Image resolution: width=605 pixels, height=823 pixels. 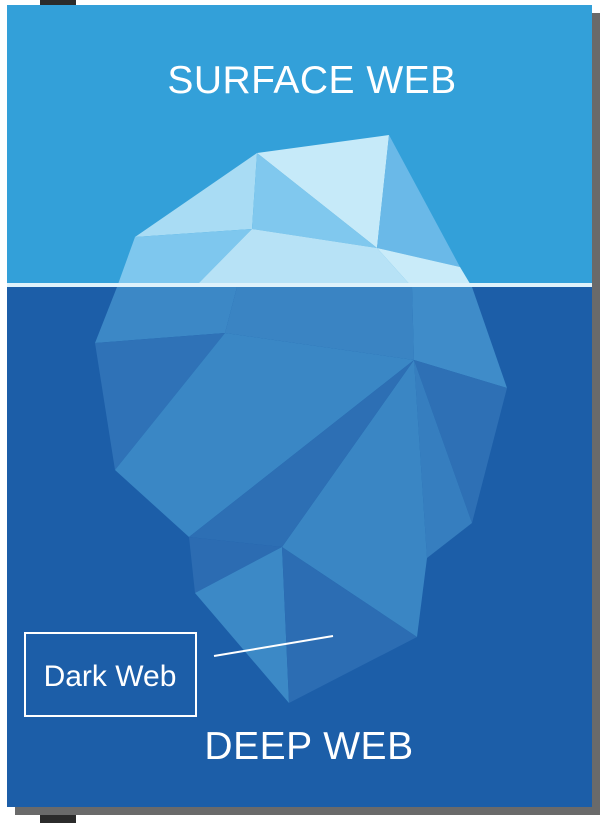 What do you see at coordinates (311, 80) in the screenshot?
I see `surface-web-title: SURFACE WEB` at bounding box center [311, 80].